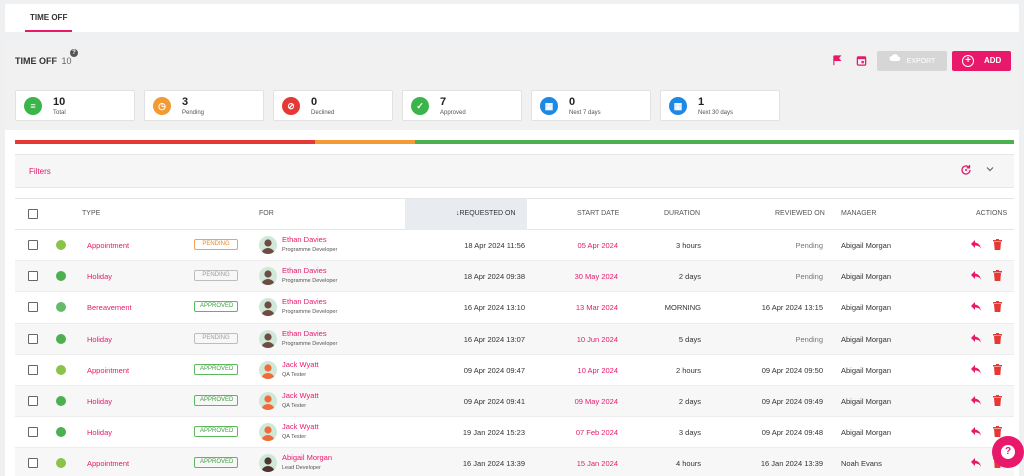 This screenshot has width=1024, height=476. I want to click on reviewed-on: 09 Apr 2024 09:50, so click(792, 370).